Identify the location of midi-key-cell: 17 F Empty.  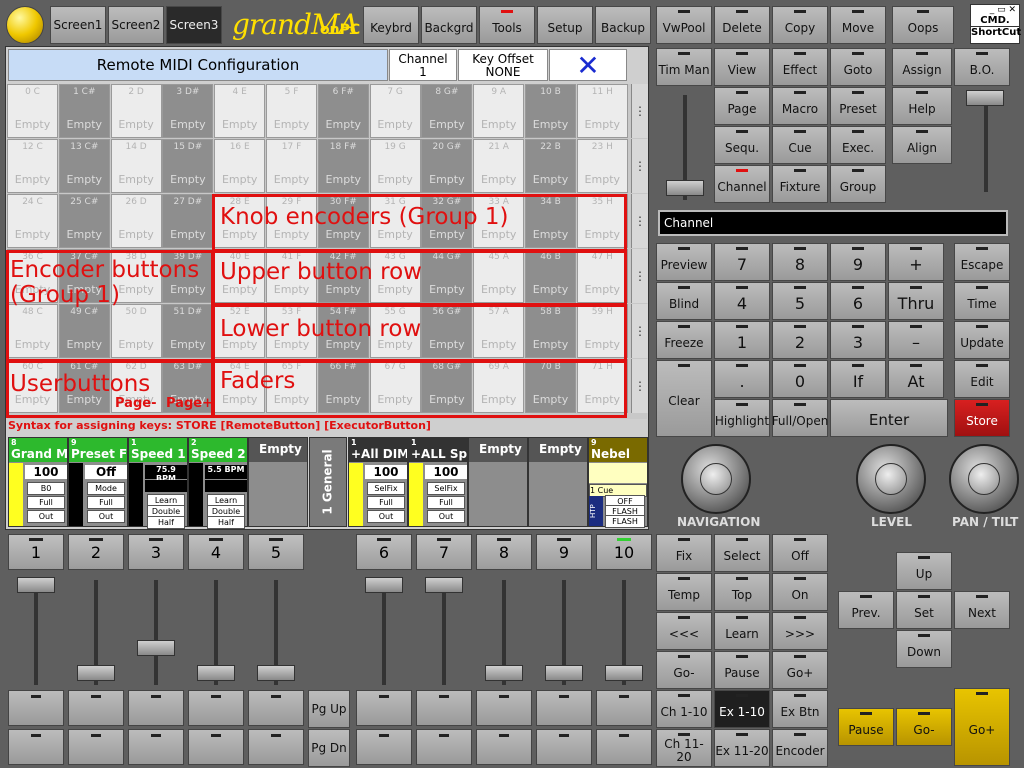
(291, 166).